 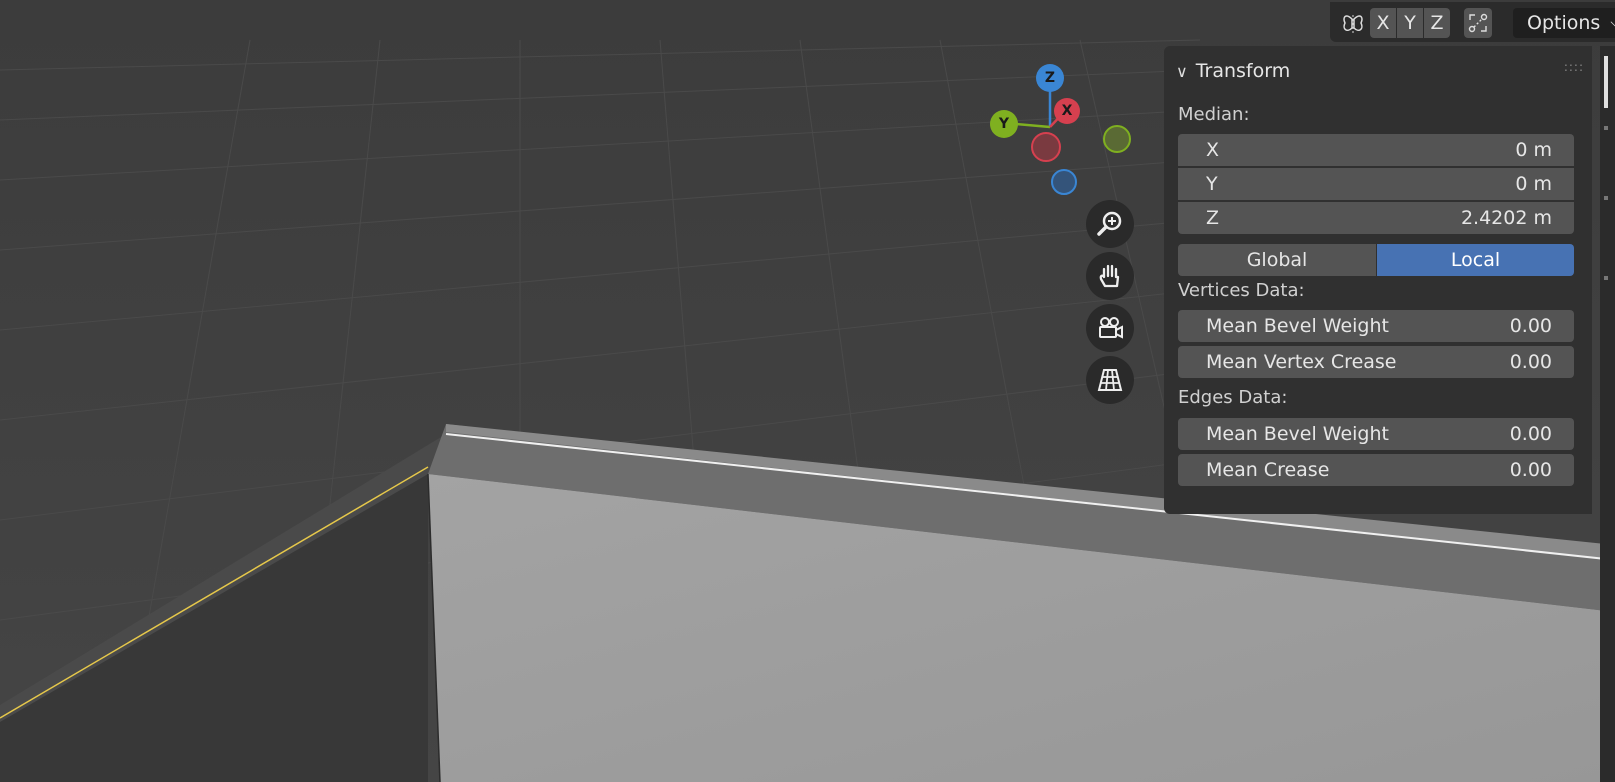 What do you see at coordinates (1233, 397) in the screenshot?
I see `edges-data-label: Edges Data:` at bounding box center [1233, 397].